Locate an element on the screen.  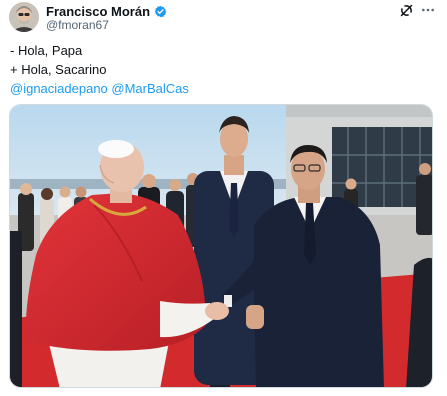
tweet-mentions: @ignaciadepano @MarBalCas is located at coordinates (220, 88).